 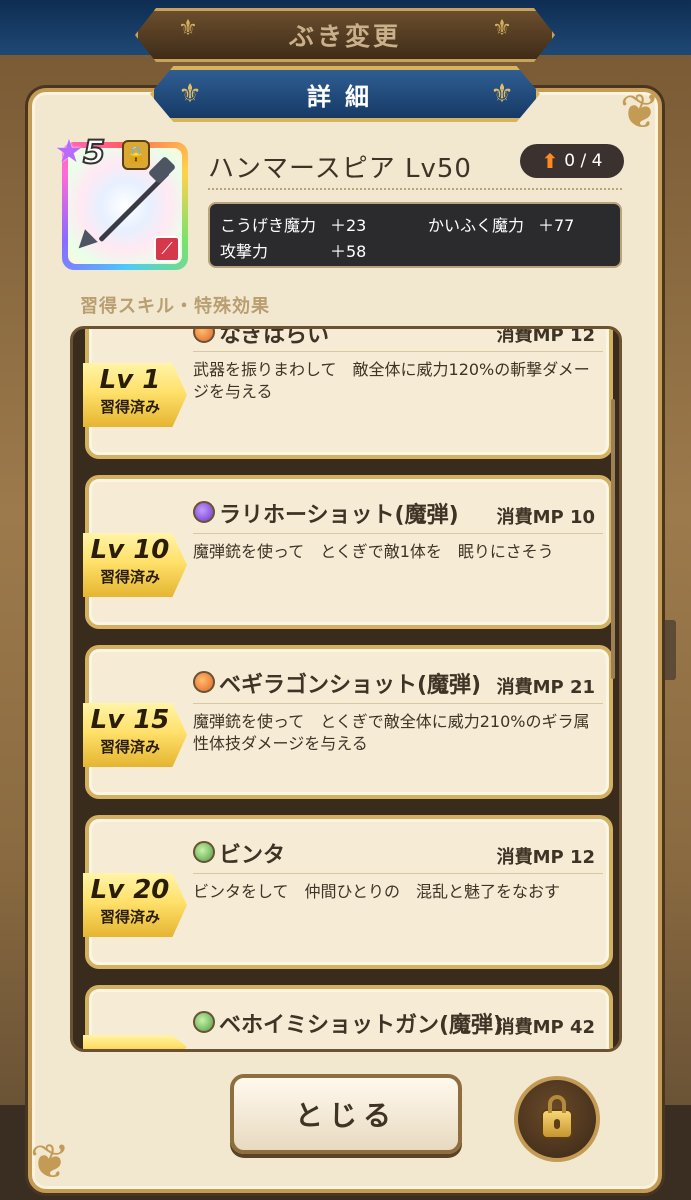 What do you see at coordinates (557, 1104) in the screenshot?
I see `lock-shackle` at bounding box center [557, 1104].